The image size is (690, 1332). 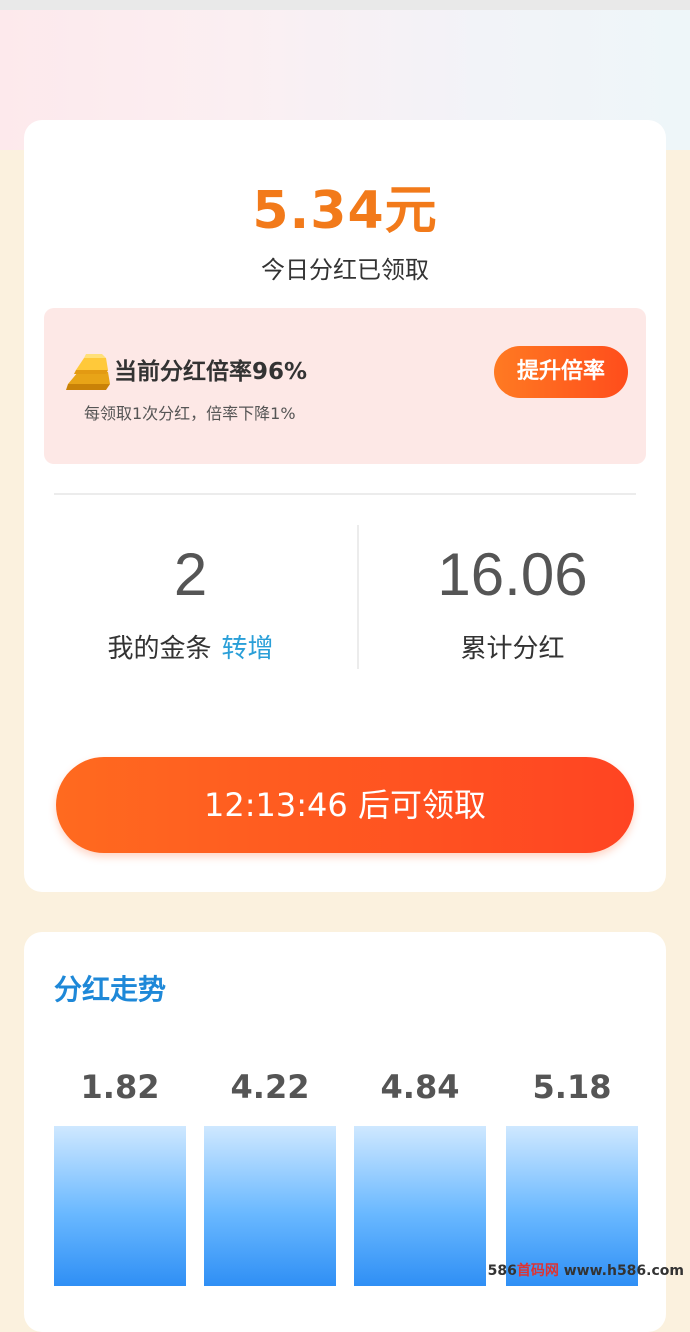 I want to click on total-dividend-label: 累计分红, so click(x=512, y=646).